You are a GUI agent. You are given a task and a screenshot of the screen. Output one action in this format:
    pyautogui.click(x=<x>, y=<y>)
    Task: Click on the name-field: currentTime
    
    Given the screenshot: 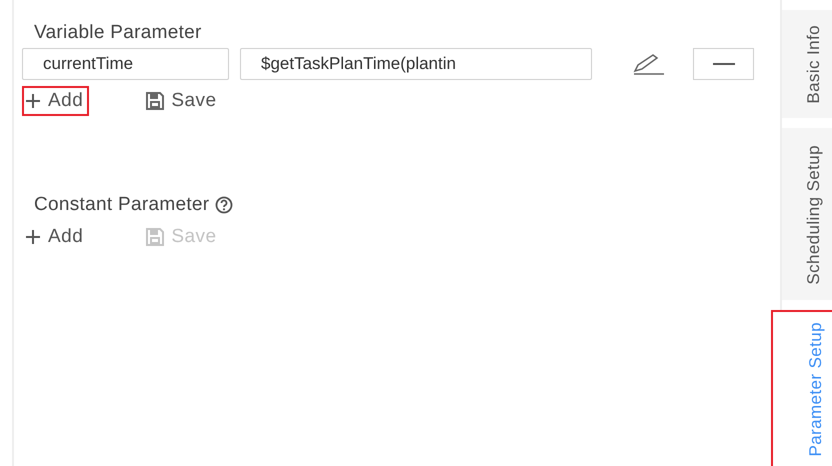 What is the action you would take?
    pyautogui.click(x=125, y=64)
    